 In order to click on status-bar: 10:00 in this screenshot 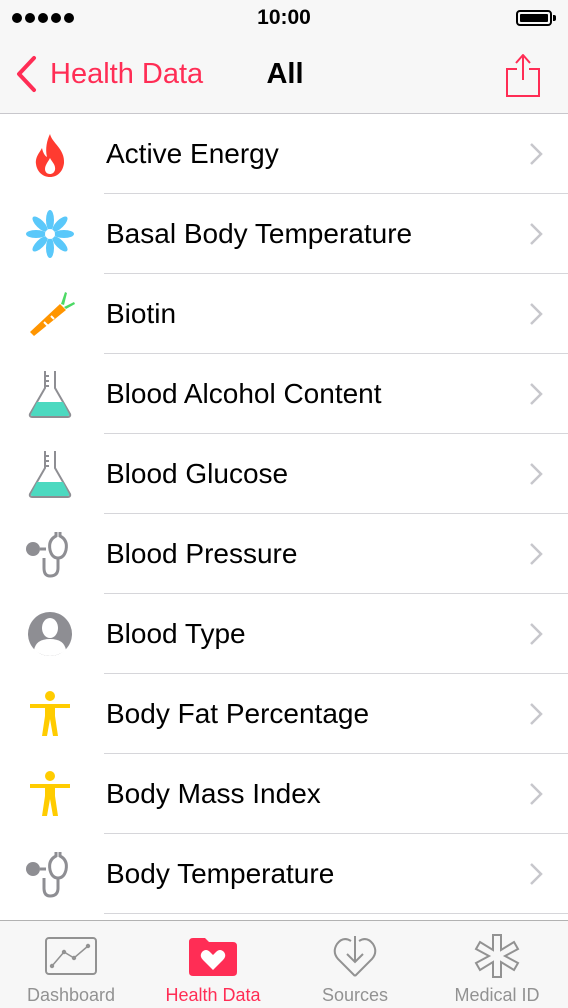, I will do `click(284, 20)`.